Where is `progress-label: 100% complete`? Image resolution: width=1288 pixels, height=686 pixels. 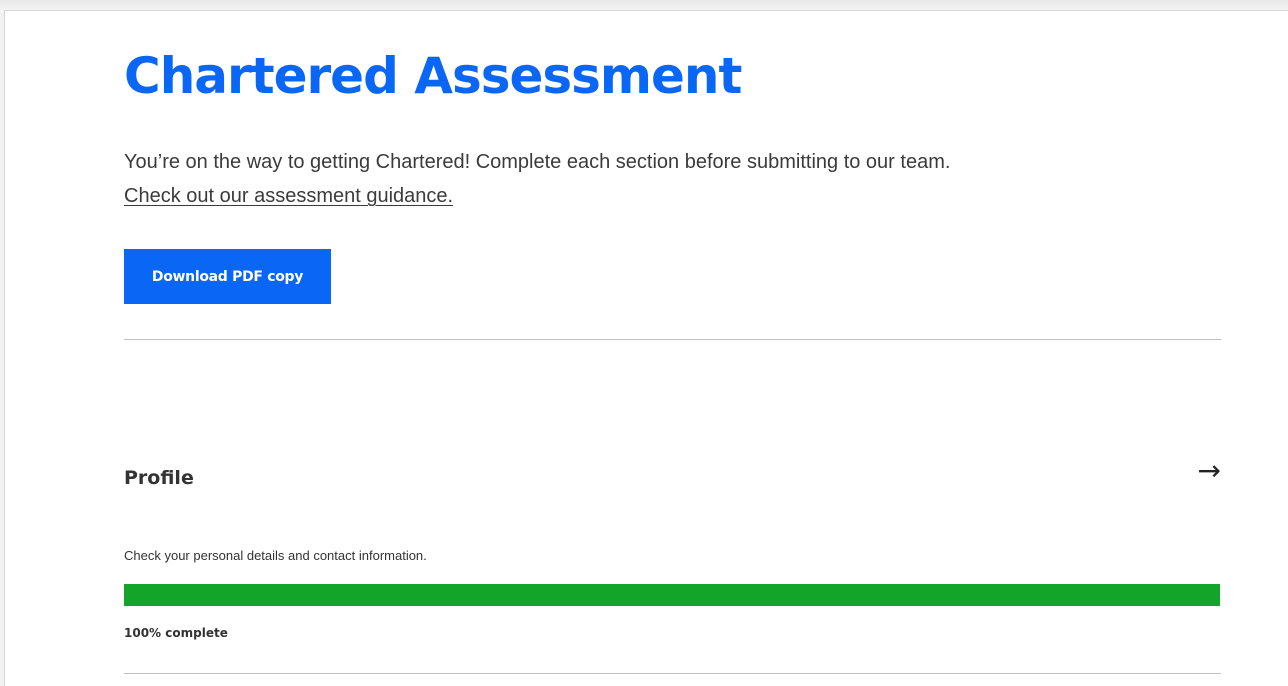
progress-label: 100% complete is located at coordinates (176, 633).